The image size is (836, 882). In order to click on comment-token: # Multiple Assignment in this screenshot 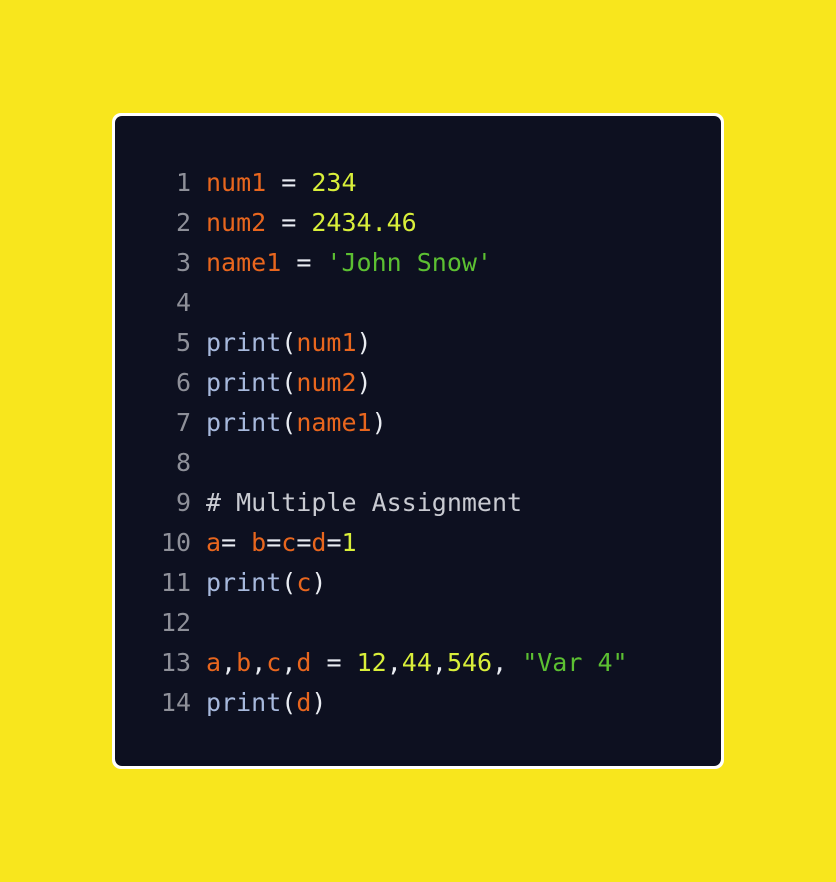, I will do `click(364, 502)`.